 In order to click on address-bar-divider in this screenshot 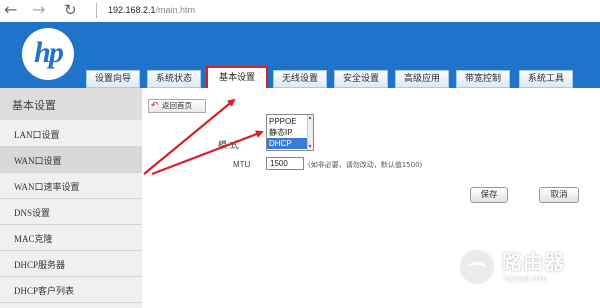, I will do `click(96, 10)`.